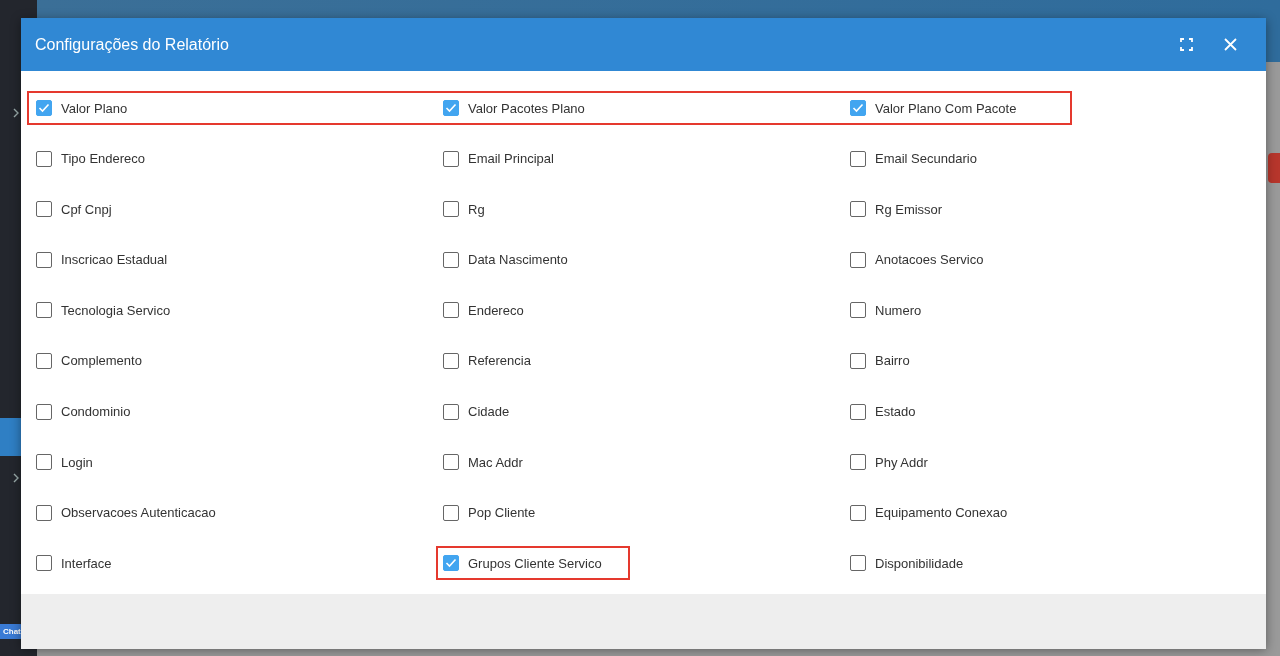  Describe the element at coordinates (516, 259) in the screenshot. I see `checkbox-option: Data Nascimento` at that location.